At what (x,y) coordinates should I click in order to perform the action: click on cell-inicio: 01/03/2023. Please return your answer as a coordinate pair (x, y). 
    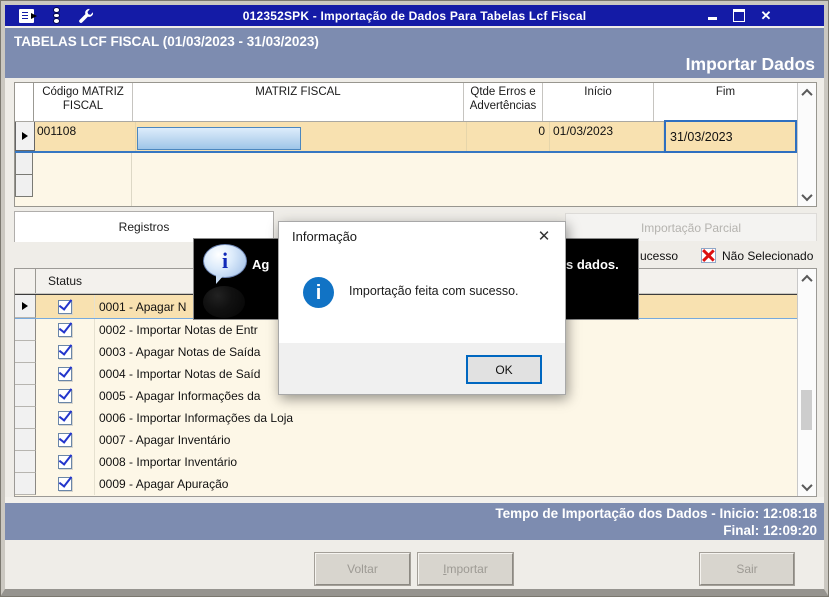
    Looking at the image, I should click on (607, 136).